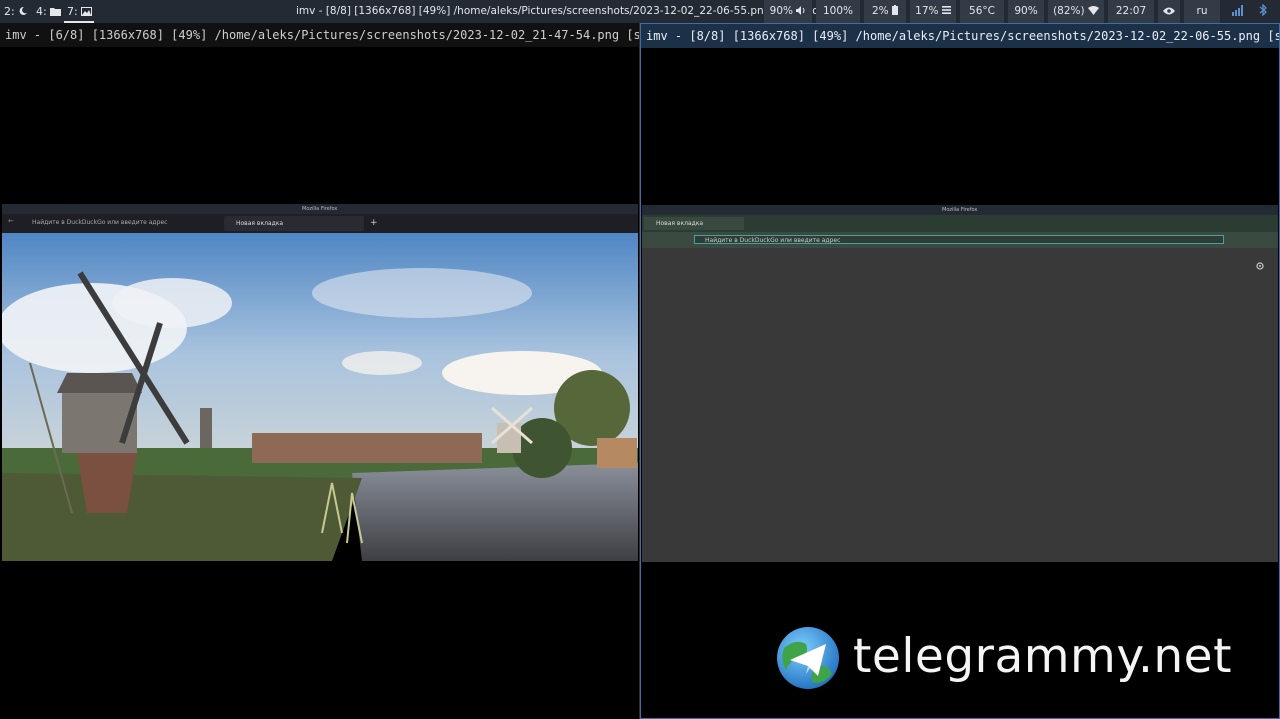 The height and width of the screenshot is (719, 1280). Describe the element at coordinates (1043, 656) in the screenshot. I see `watermark-text: telegrammy.net` at that location.